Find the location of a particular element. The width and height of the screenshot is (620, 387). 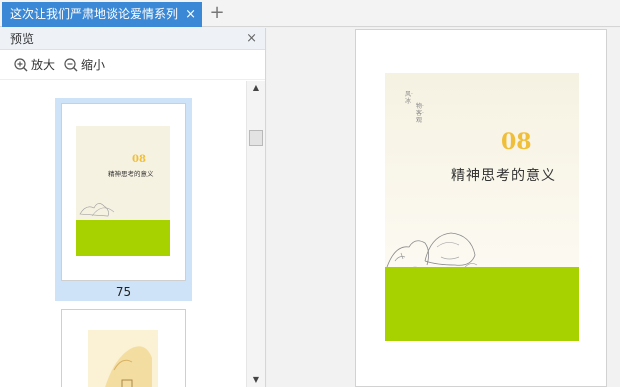

cover-chapter-number: 08 is located at coordinates (516, 142).